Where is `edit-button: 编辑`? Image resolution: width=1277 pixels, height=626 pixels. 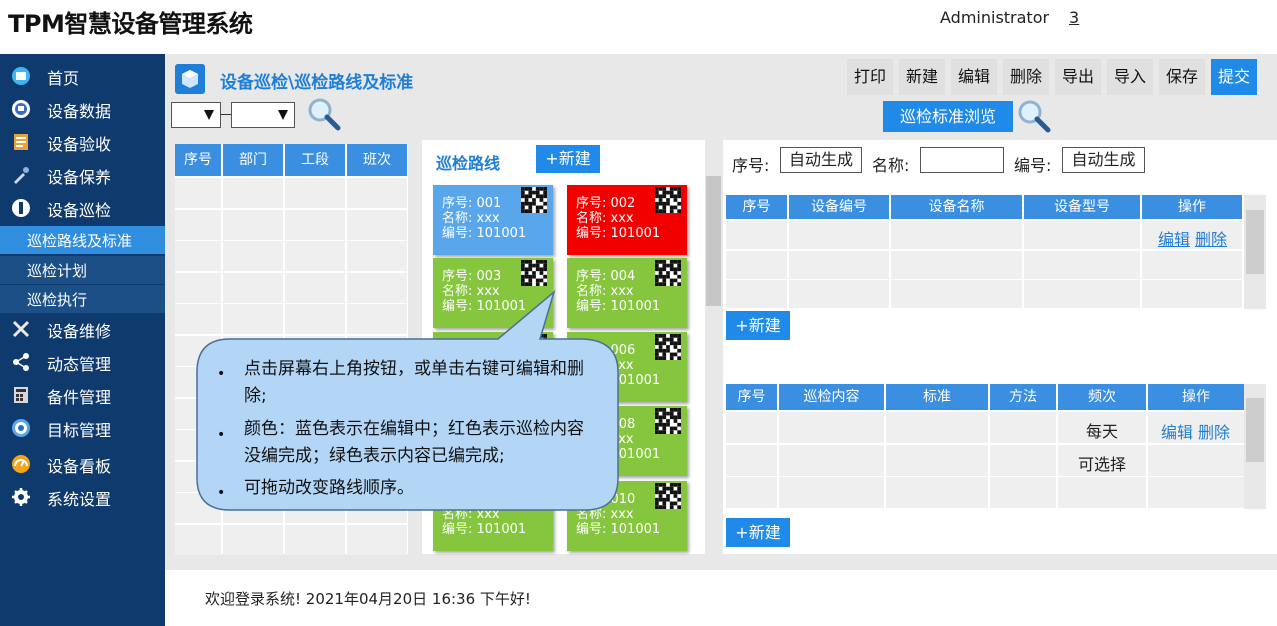
edit-button: 编辑 is located at coordinates (974, 77).